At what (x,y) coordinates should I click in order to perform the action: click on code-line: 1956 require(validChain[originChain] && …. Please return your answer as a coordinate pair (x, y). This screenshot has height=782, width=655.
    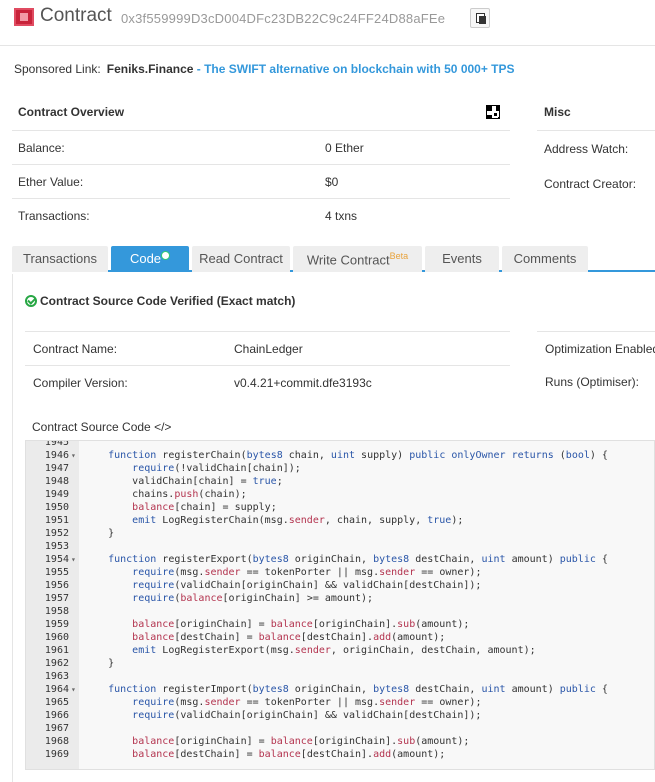
    Looking at the image, I should click on (340, 585).